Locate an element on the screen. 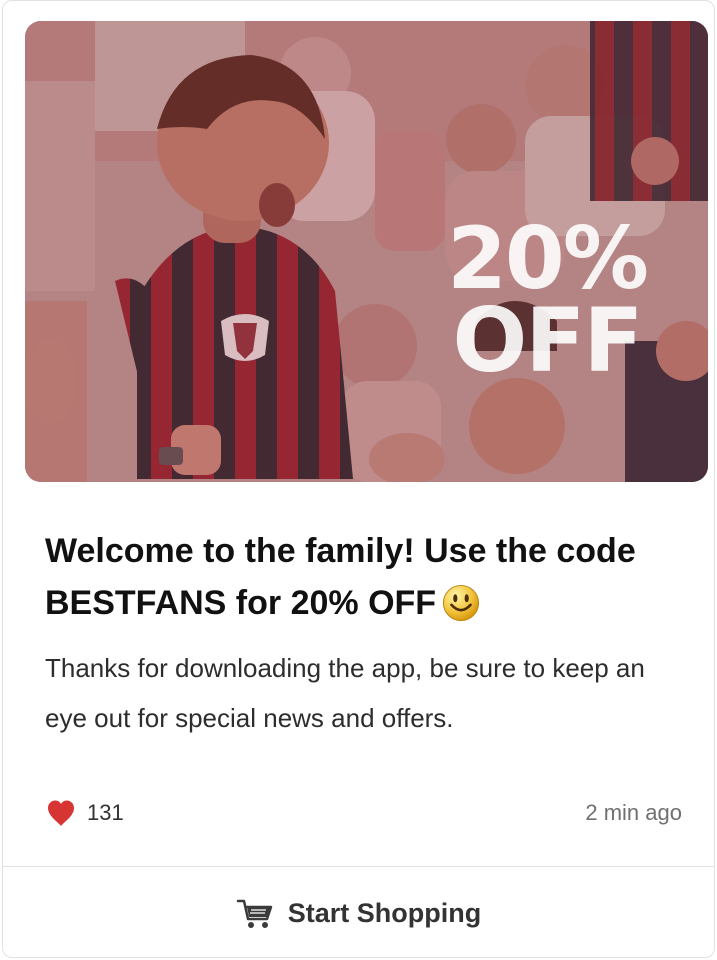  smiley-face-icon is located at coordinates (461, 603).